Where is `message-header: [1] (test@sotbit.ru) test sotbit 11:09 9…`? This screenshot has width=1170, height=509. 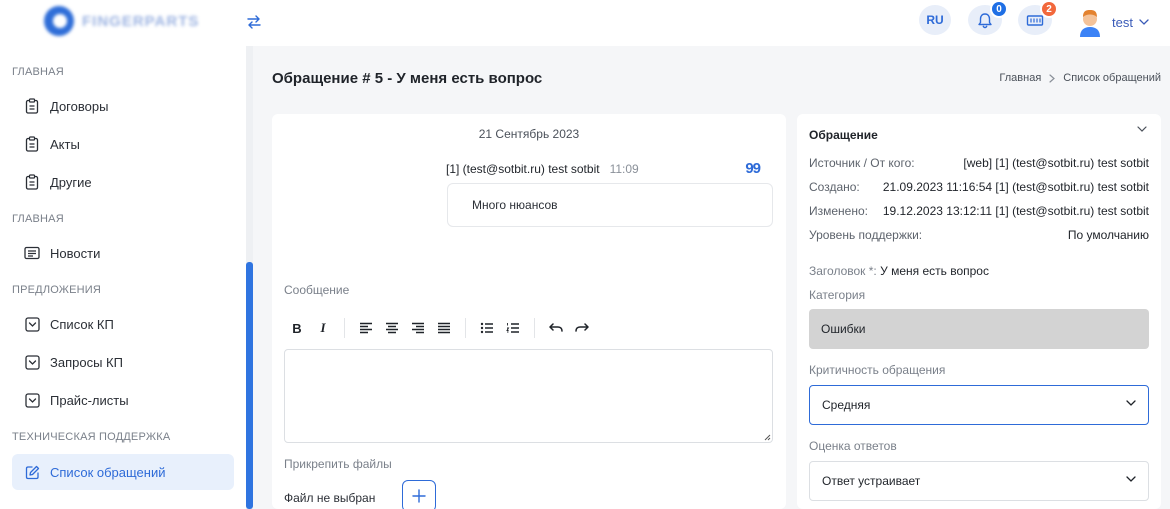
message-header: [1] (test@sotbit.ru) test sotbit 11:09 9… is located at coordinates (610, 169).